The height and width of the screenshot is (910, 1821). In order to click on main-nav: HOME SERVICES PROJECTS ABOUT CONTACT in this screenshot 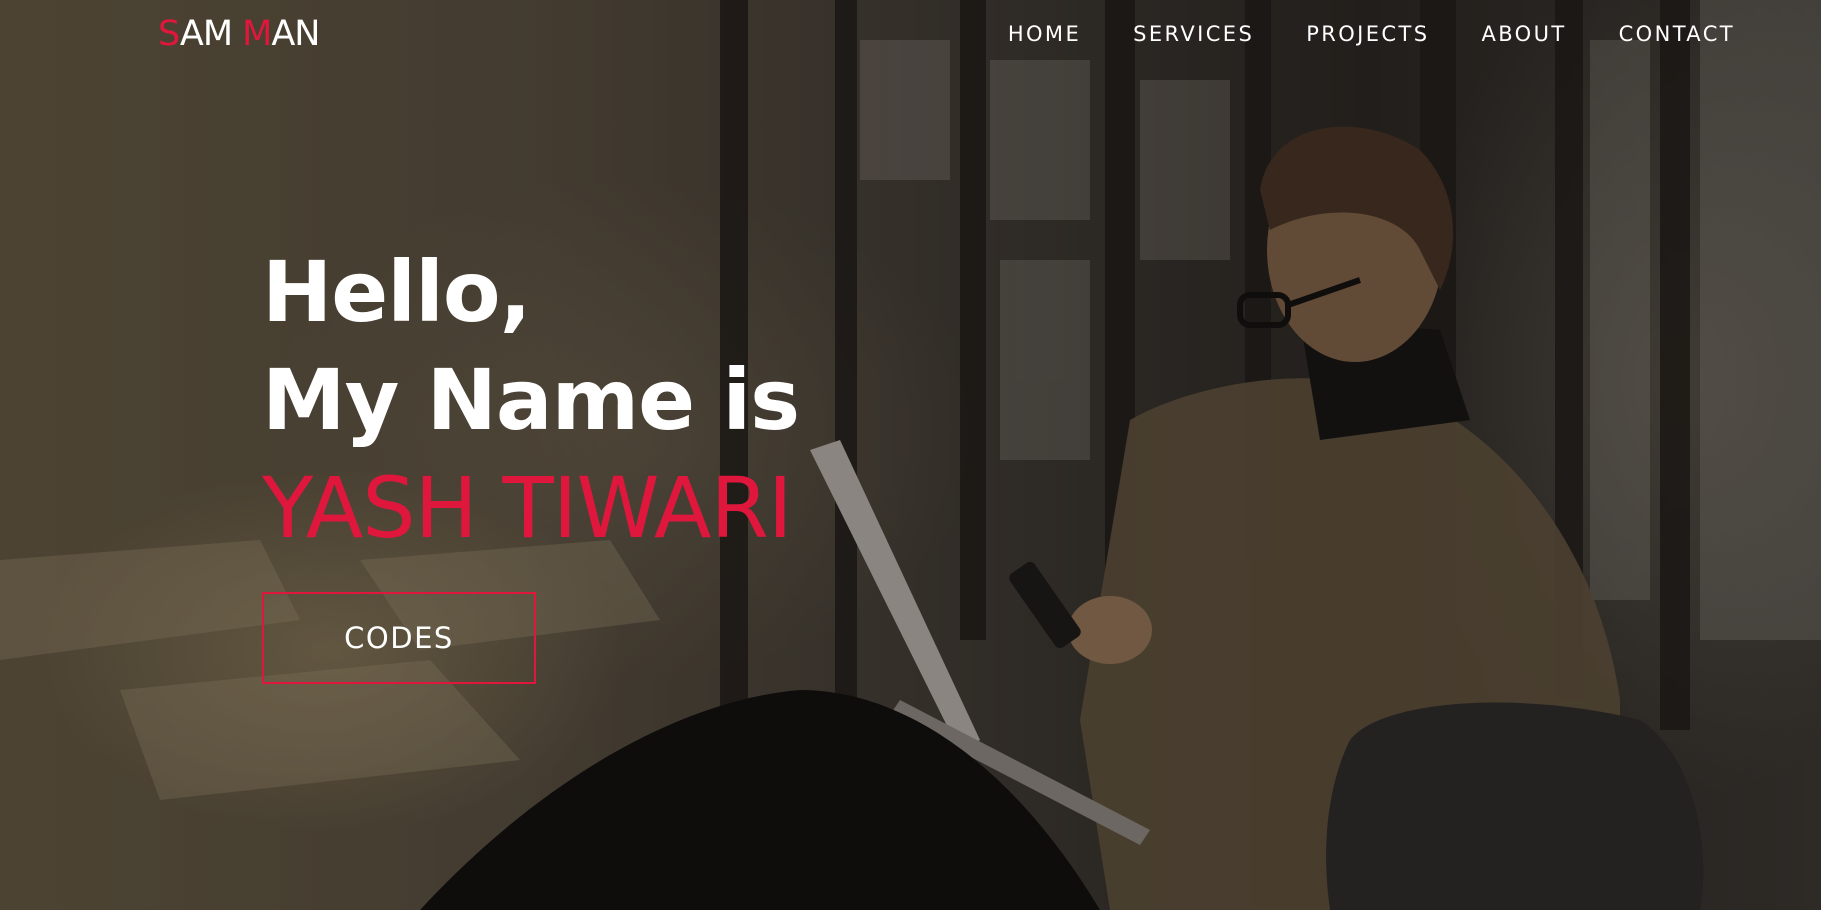, I will do `click(1371, 34)`.